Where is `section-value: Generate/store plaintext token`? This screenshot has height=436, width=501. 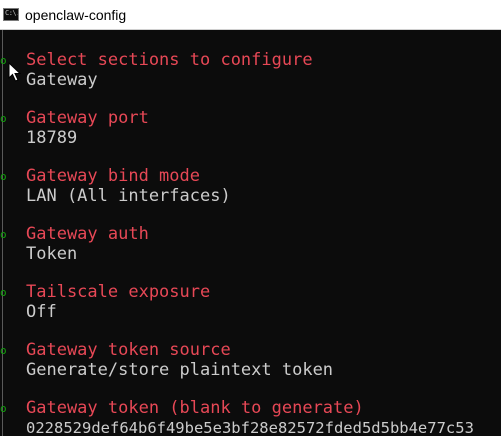
section-value: Generate/store plaintext token is located at coordinates (180, 370).